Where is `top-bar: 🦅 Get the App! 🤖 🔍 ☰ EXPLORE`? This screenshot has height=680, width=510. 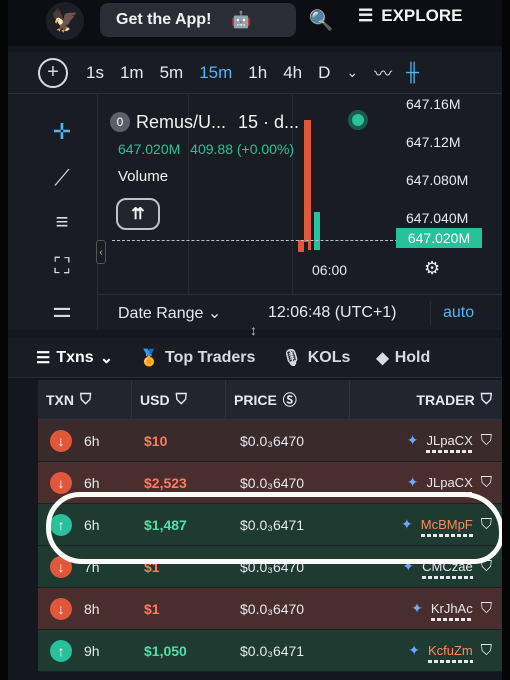 top-bar: 🦅 Get the App! 🤖 🔍 ☰ EXPLORE is located at coordinates (255, 23).